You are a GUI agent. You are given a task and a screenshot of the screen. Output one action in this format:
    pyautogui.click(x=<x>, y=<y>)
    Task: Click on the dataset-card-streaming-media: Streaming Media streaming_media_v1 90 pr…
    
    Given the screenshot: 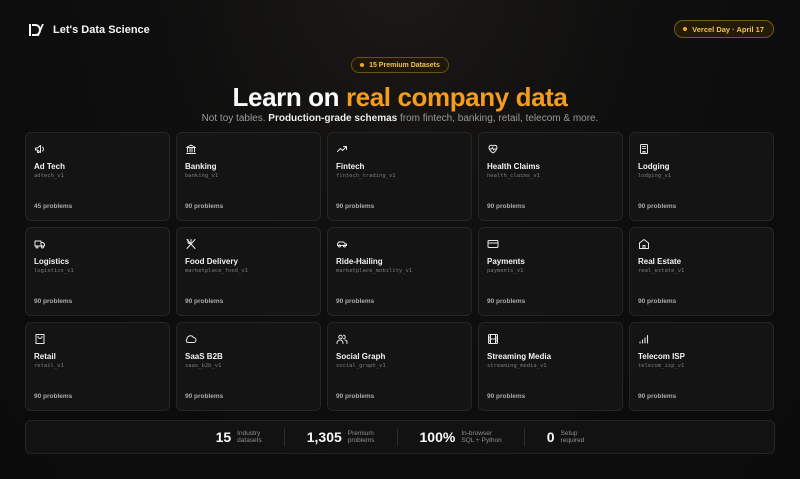 What is the action you would take?
    pyautogui.click(x=550, y=366)
    